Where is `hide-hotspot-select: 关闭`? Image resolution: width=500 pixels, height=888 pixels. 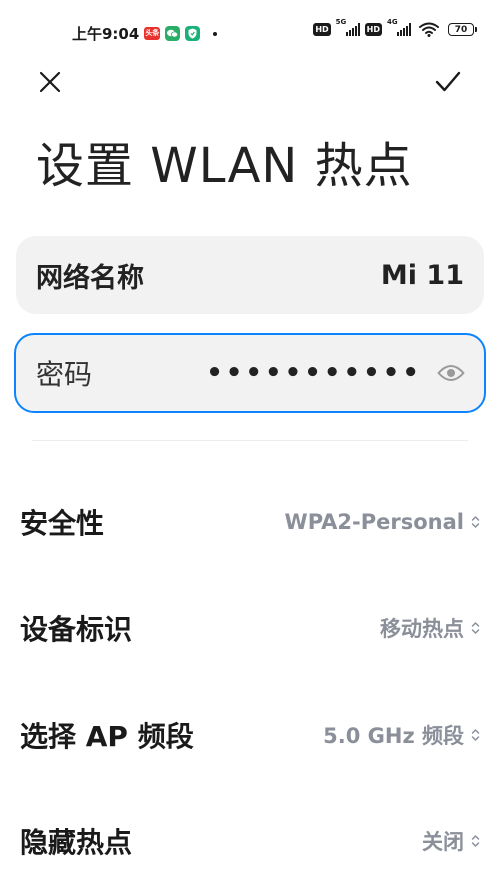
hide-hotspot-select: 关闭 is located at coordinates (451, 841).